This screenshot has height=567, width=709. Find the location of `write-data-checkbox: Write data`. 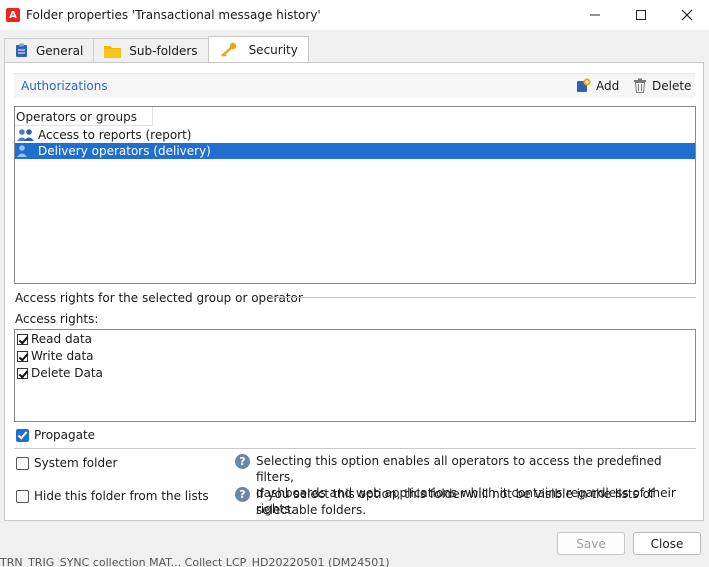

write-data-checkbox: Write data is located at coordinates (55, 356).